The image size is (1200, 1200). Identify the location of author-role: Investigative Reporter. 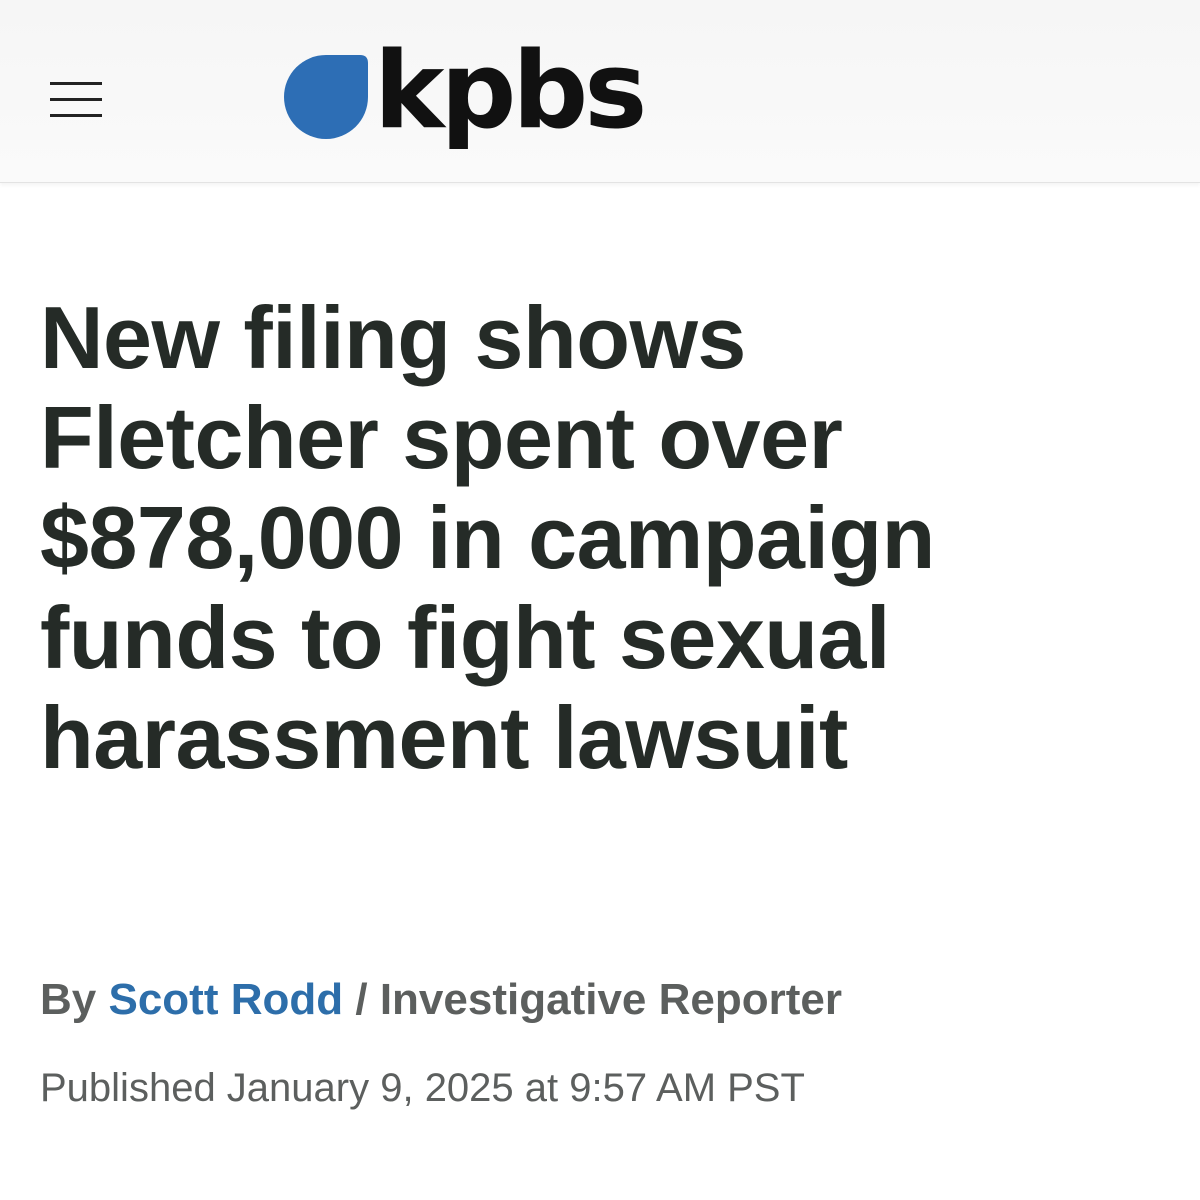
(610, 999).